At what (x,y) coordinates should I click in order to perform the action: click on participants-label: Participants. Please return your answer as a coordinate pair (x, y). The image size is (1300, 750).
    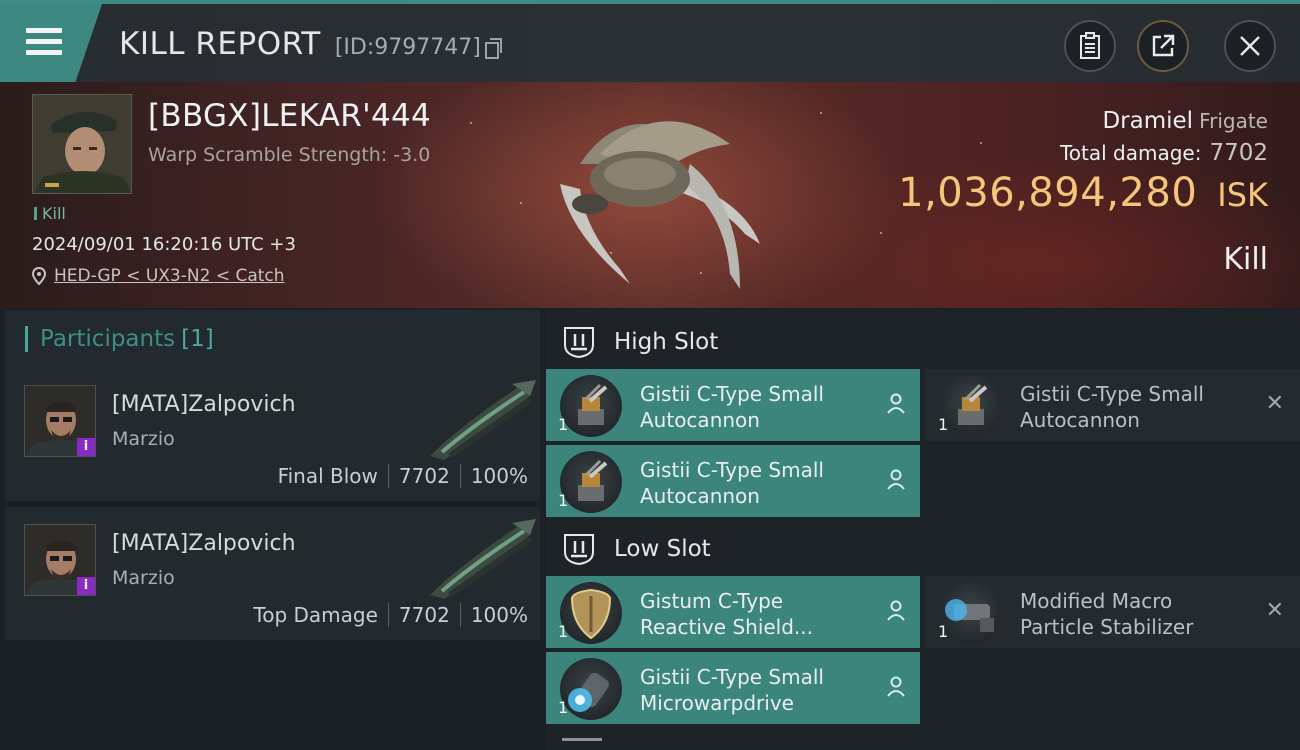
    Looking at the image, I should click on (108, 339).